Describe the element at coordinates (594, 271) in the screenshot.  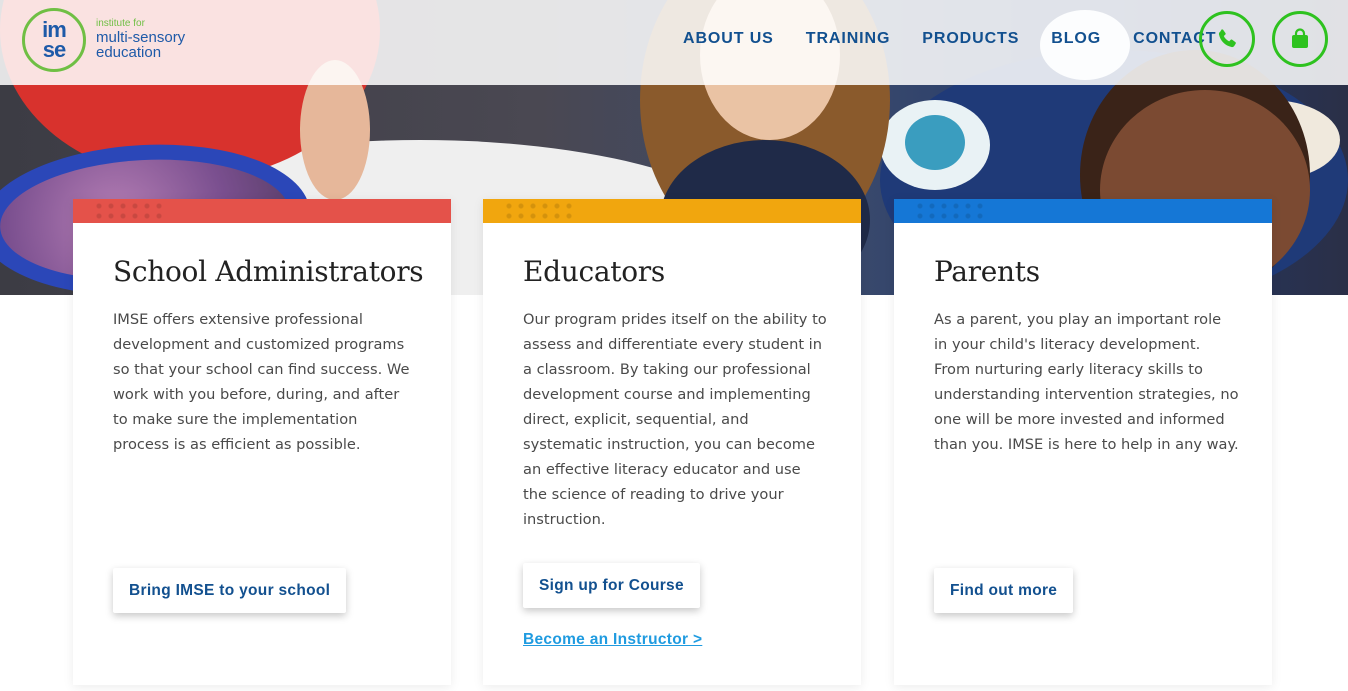
I see `card-title: Educators` at that location.